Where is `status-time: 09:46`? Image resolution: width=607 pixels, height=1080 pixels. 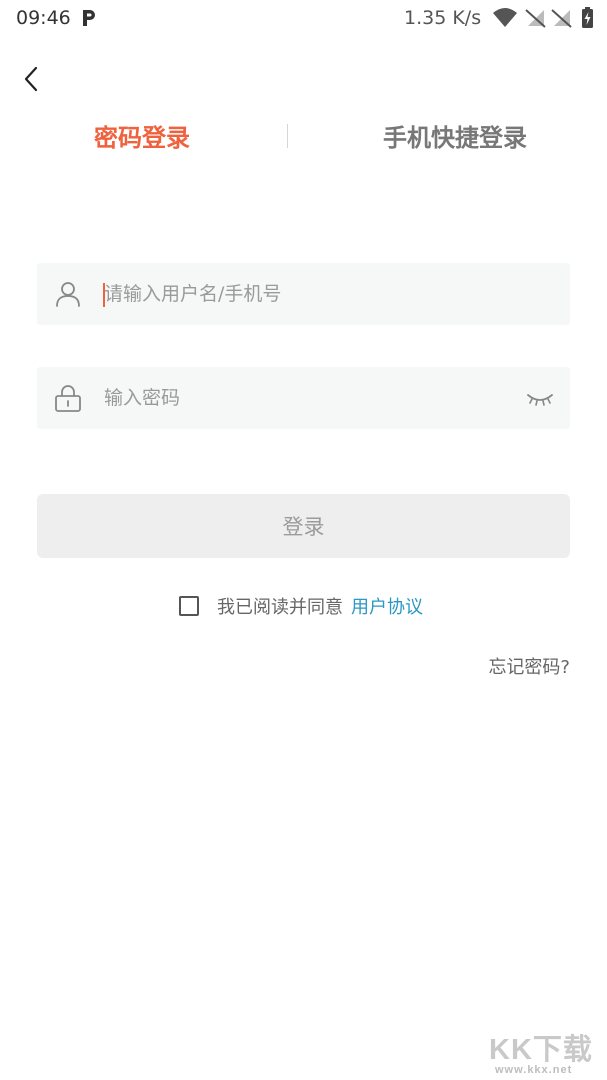 status-time: 09:46 is located at coordinates (43, 18).